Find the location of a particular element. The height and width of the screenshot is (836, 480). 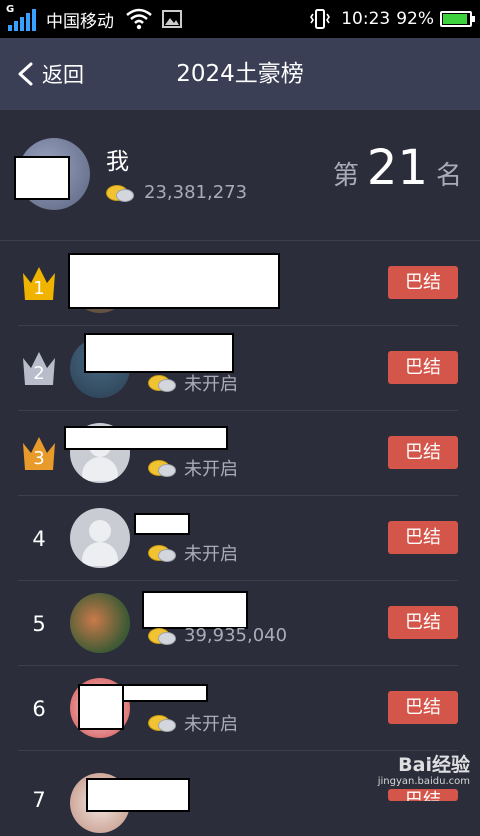

coins-value: 39,935,040 is located at coordinates (236, 635).